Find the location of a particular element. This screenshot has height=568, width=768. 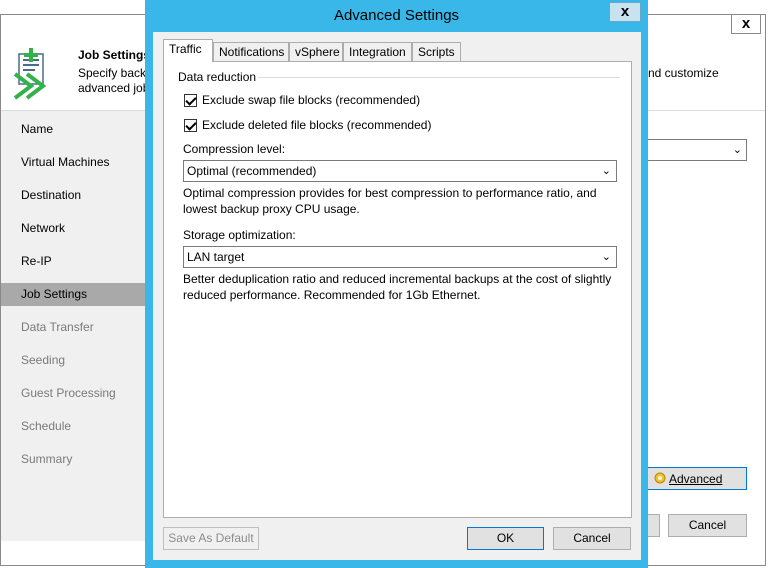

wizard-cancel-button: Cancel is located at coordinates (707, 525).